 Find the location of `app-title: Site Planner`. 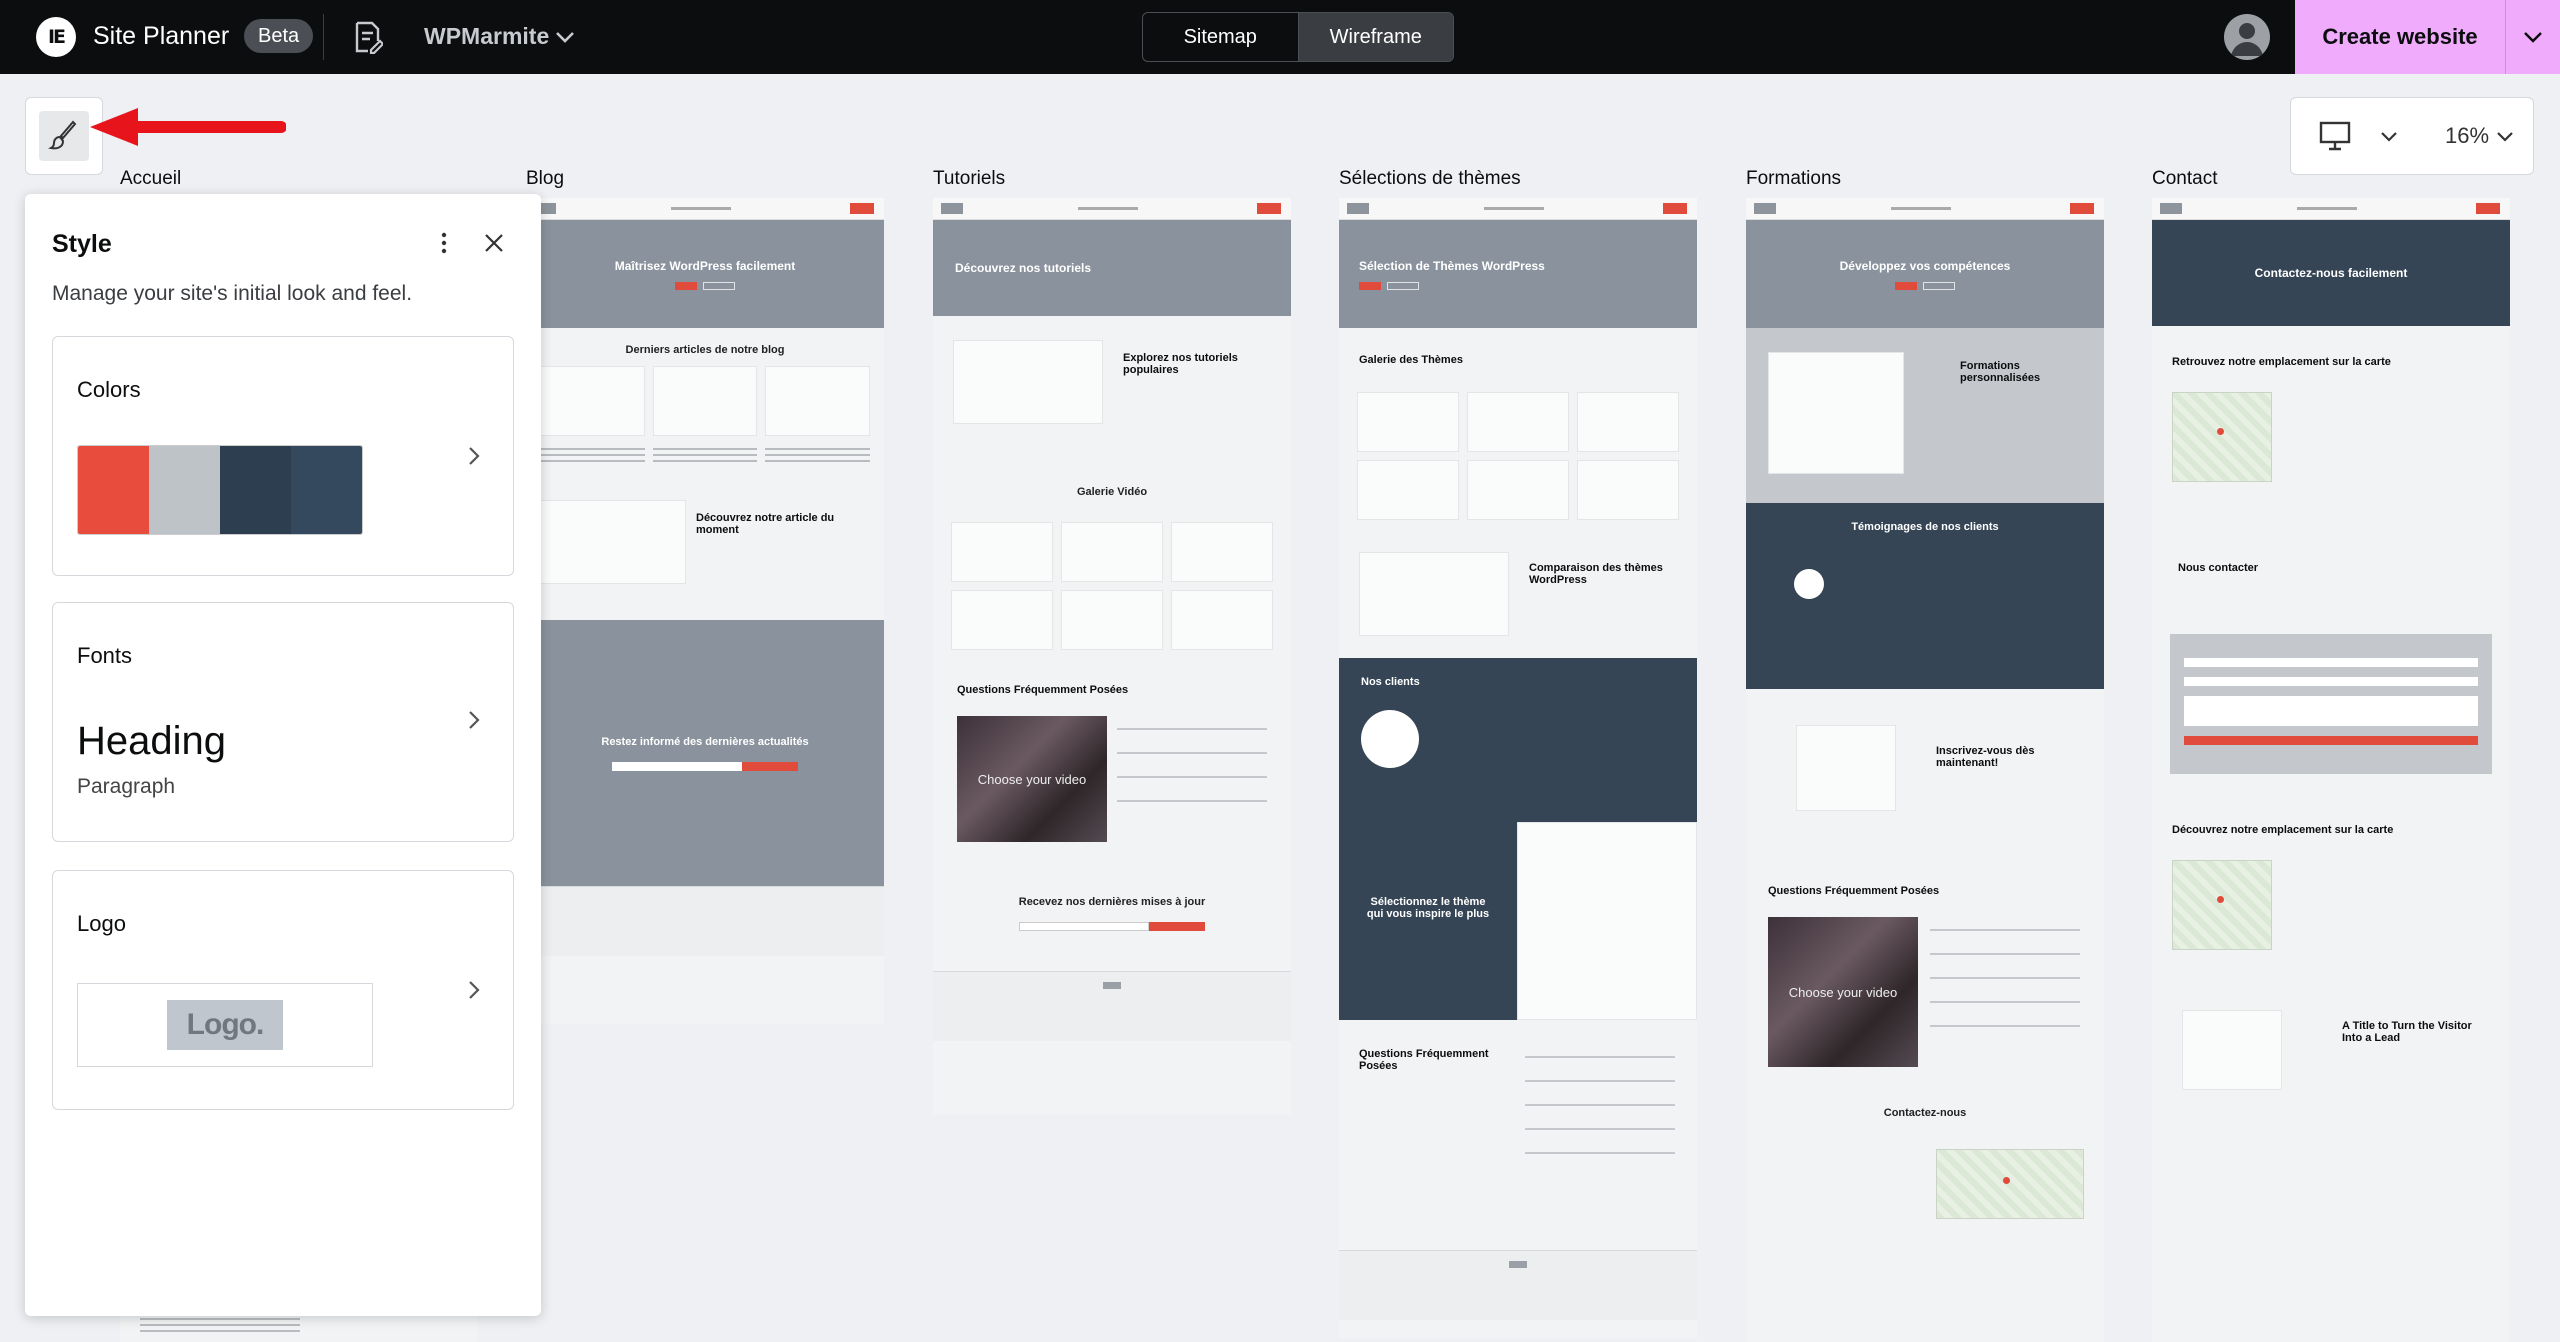

app-title: Site Planner is located at coordinates (161, 36).